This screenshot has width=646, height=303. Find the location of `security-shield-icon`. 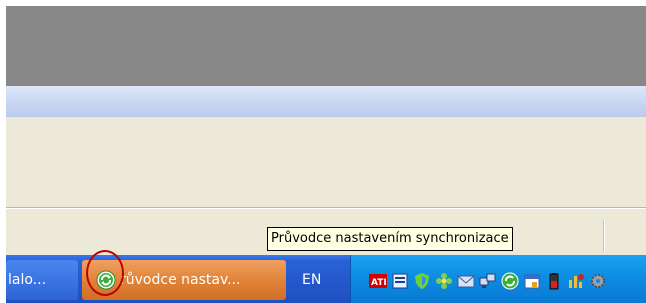

security-shield-icon is located at coordinates (422, 281).